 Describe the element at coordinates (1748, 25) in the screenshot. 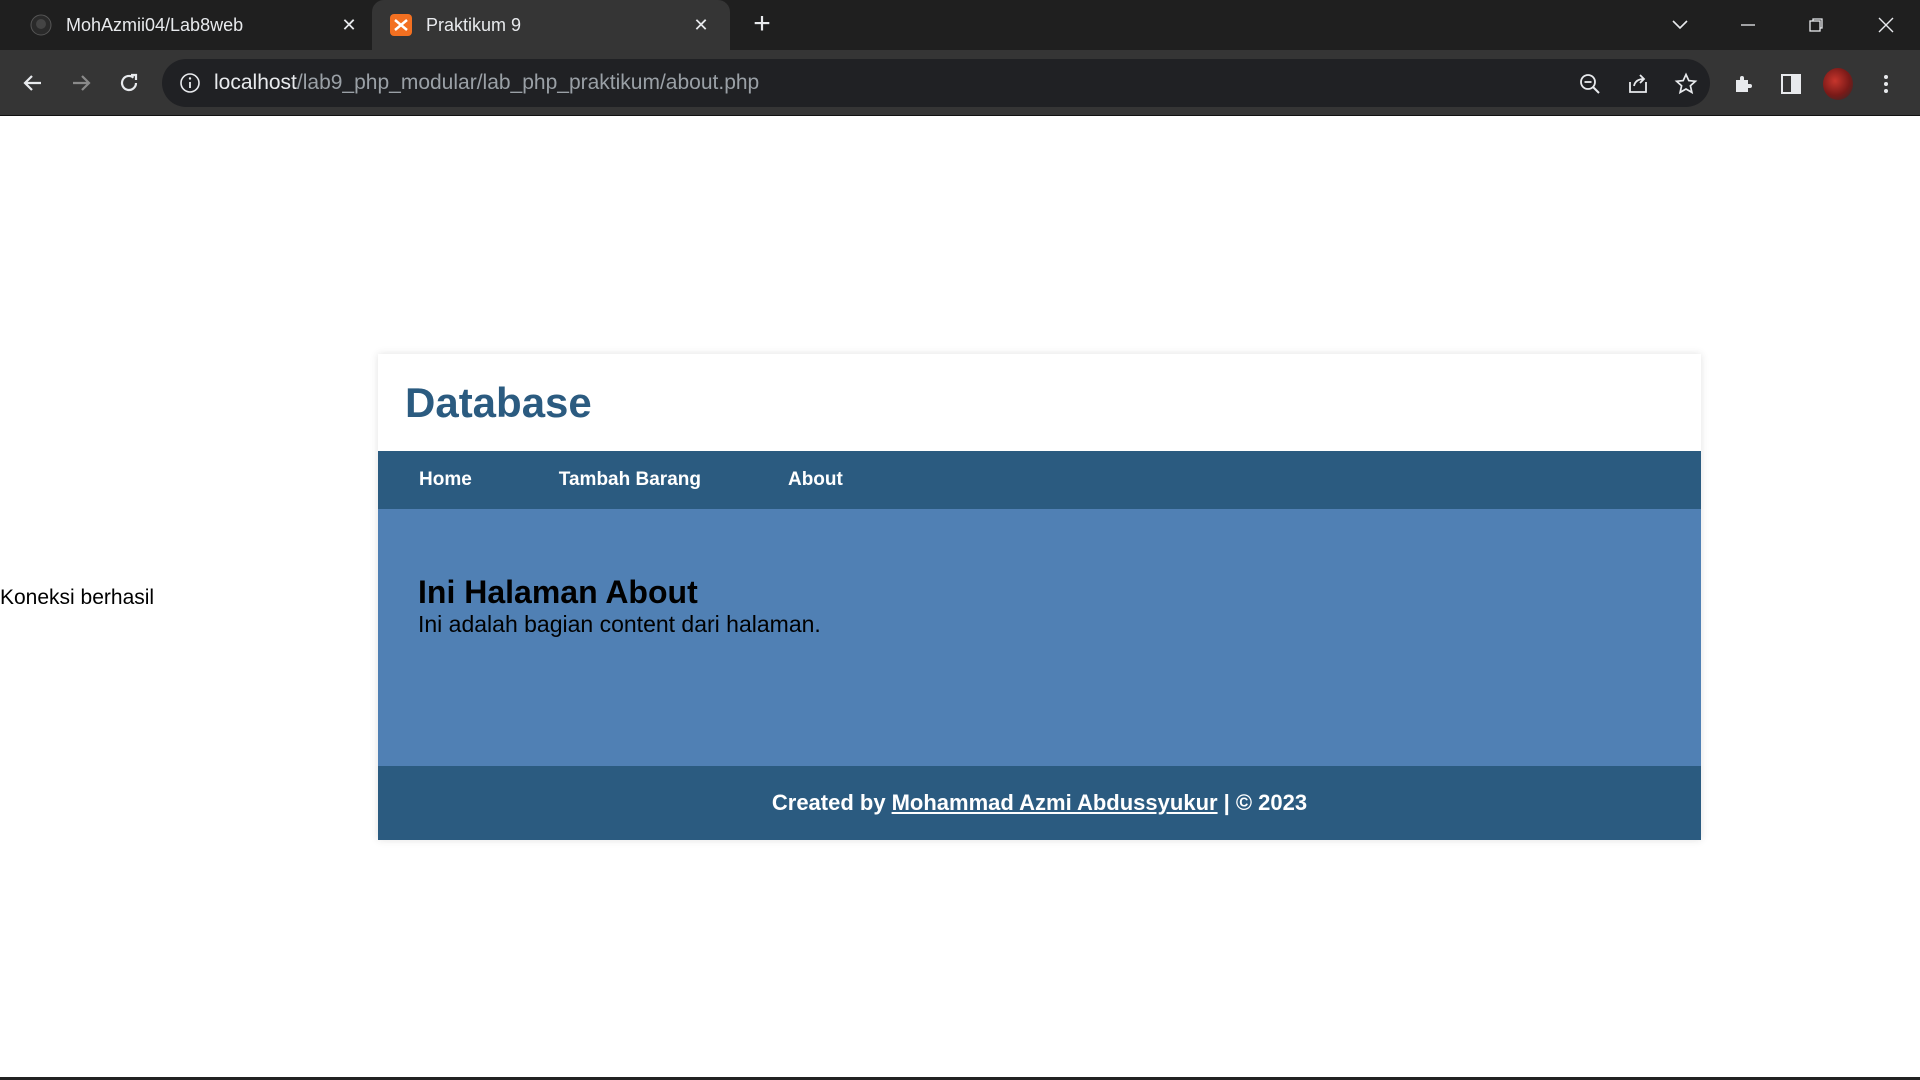

I see `minimize-icon` at that location.